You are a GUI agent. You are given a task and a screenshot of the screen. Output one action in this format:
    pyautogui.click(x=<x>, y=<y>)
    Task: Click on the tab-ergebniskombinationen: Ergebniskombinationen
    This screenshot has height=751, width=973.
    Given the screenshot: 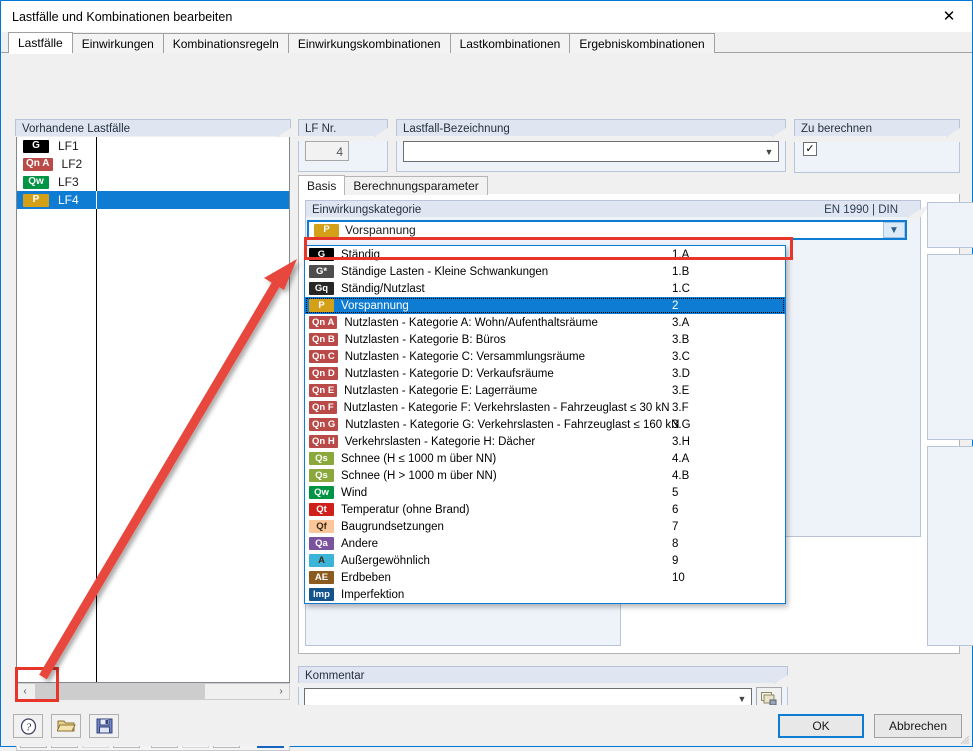 What is the action you would take?
    pyautogui.click(x=642, y=43)
    